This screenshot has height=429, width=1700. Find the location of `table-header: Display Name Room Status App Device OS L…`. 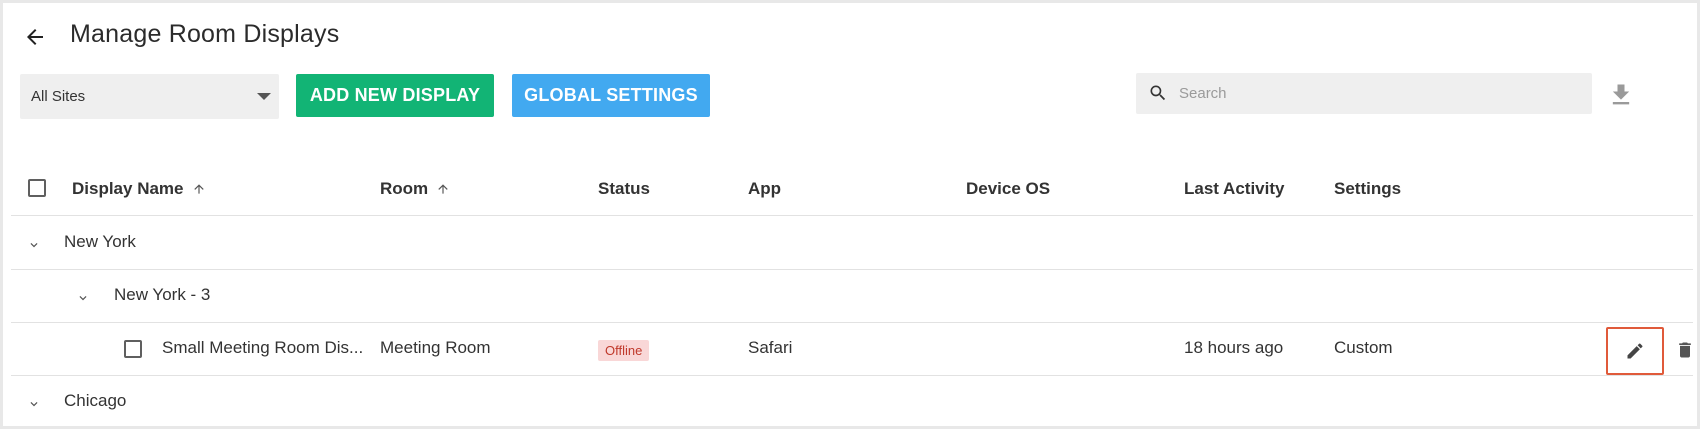

table-header: Display Name Room Status App Device OS L… is located at coordinates (852, 188).